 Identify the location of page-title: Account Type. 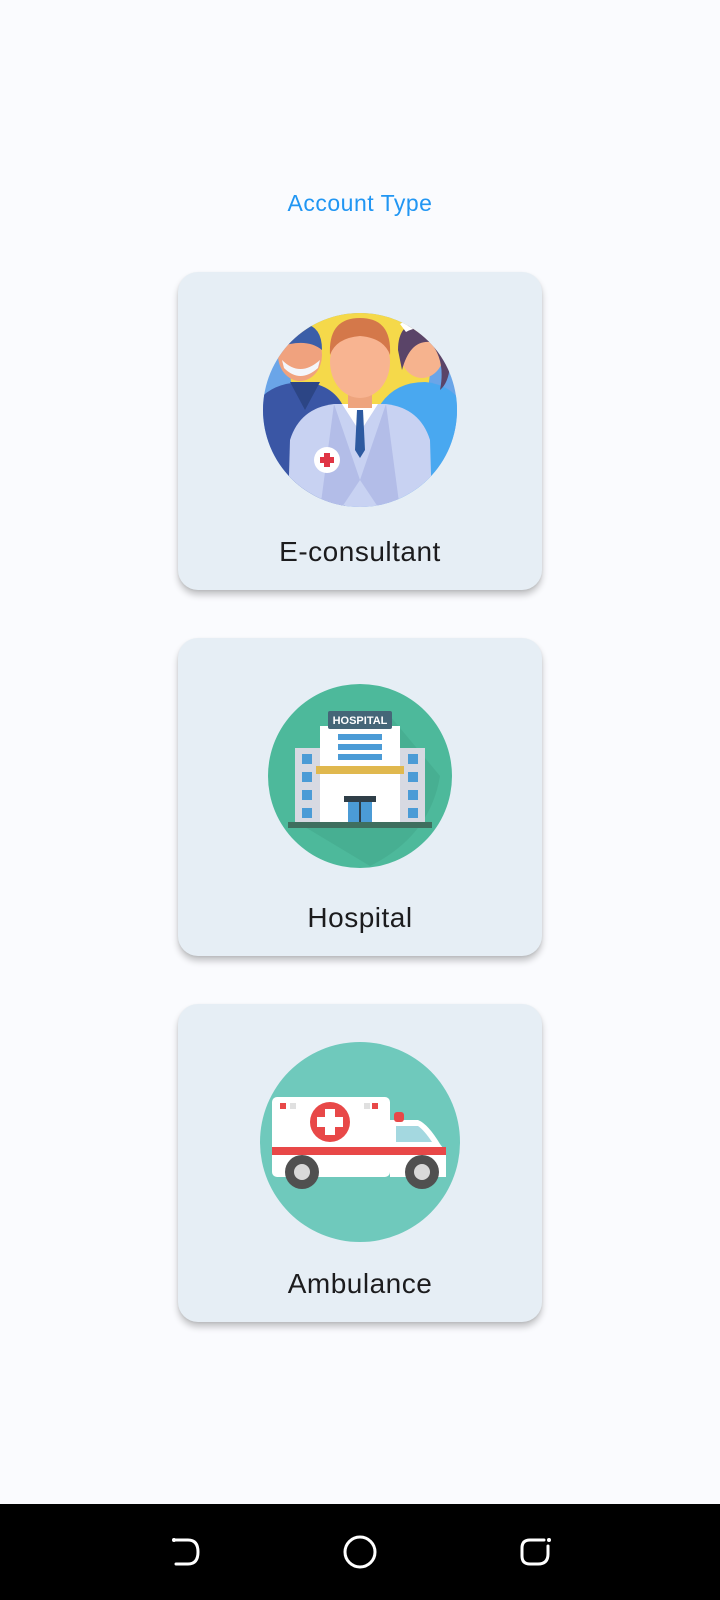
(360, 203).